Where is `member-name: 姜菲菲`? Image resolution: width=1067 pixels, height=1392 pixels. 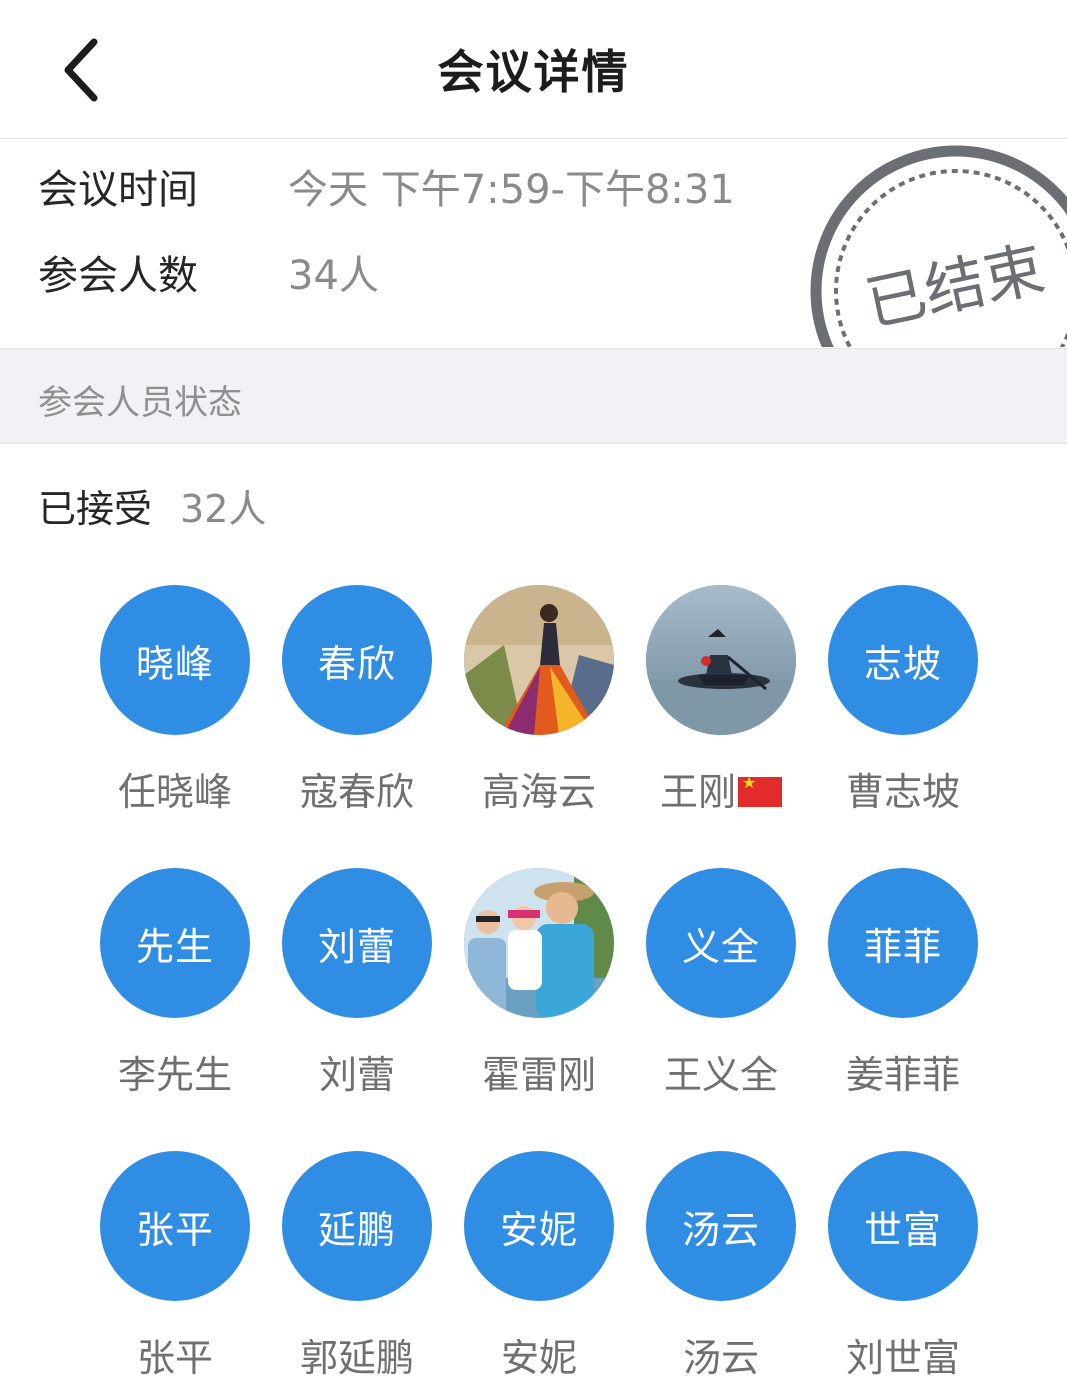 member-name: 姜菲菲 is located at coordinates (902, 1075).